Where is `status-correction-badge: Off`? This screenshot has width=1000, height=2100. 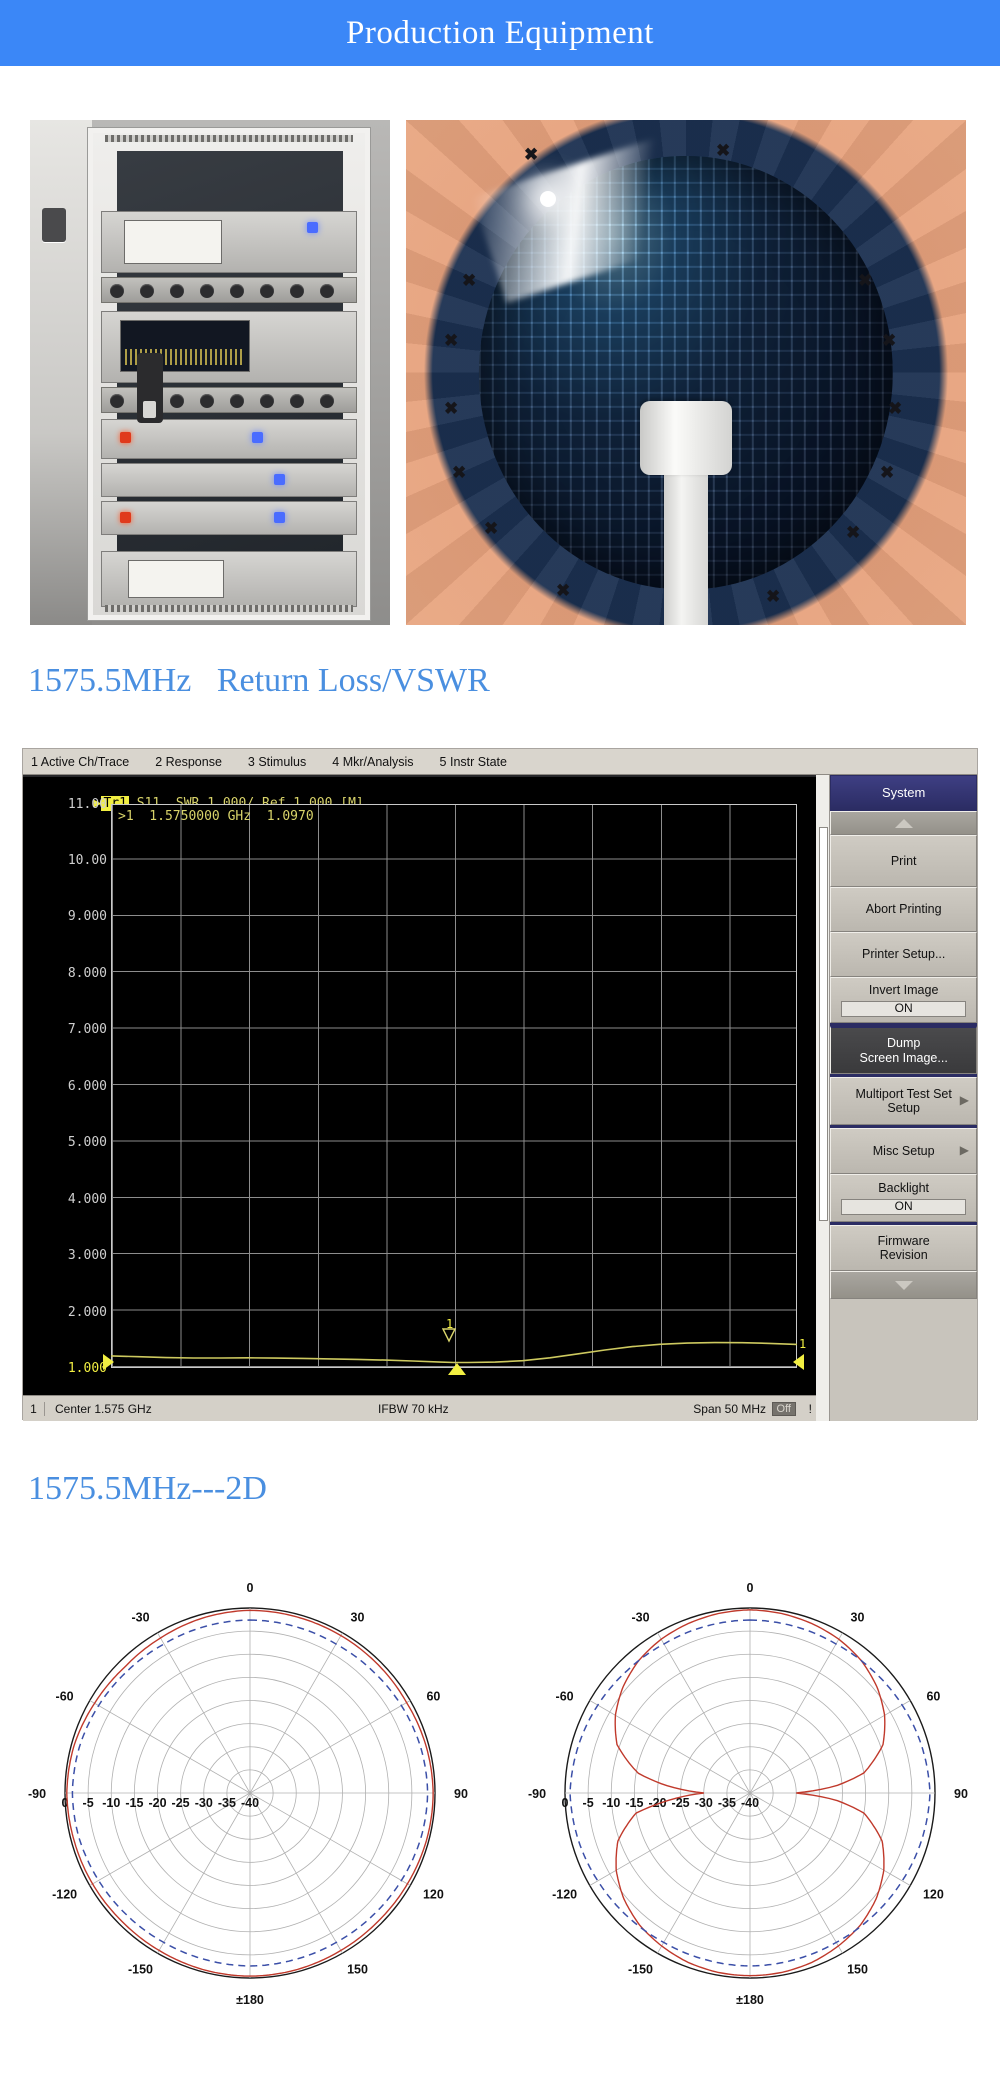
status-correction-badge: Off is located at coordinates (783, 1408).